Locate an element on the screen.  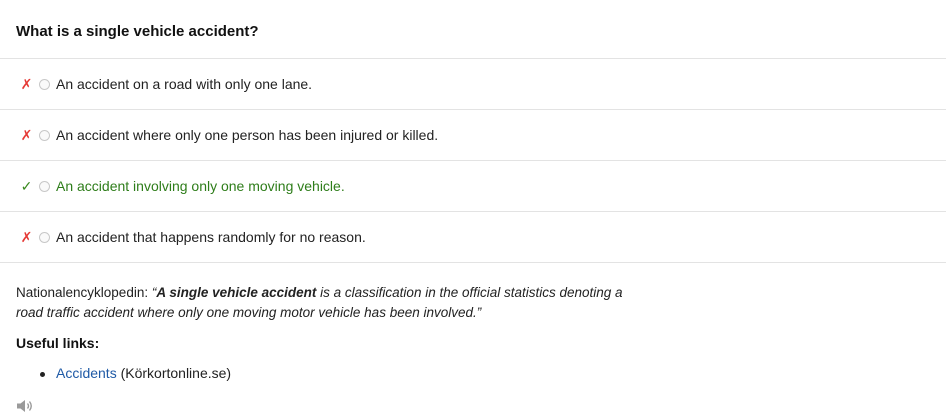
useful-links-heading: Useful links: is located at coordinates (58, 343).